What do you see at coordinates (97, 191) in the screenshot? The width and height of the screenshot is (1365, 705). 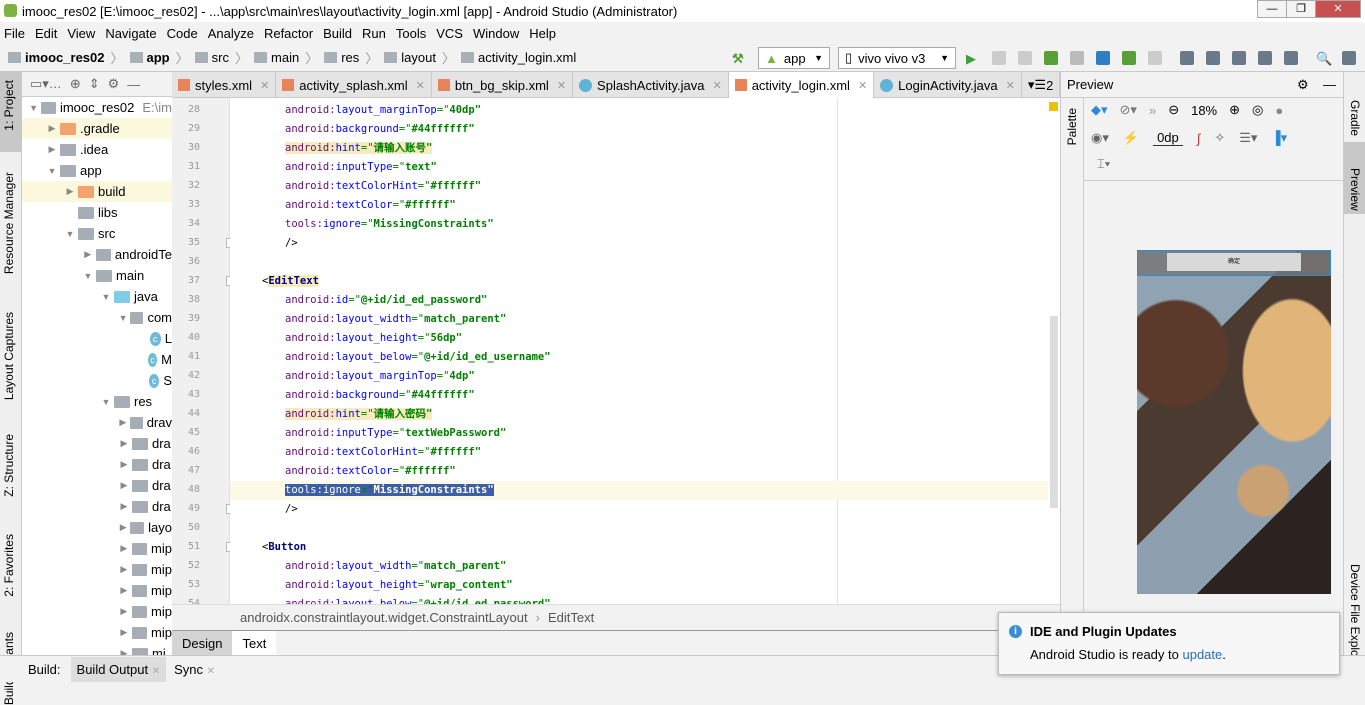 I see `tree-item: ▶ build` at bounding box center [97, 191].